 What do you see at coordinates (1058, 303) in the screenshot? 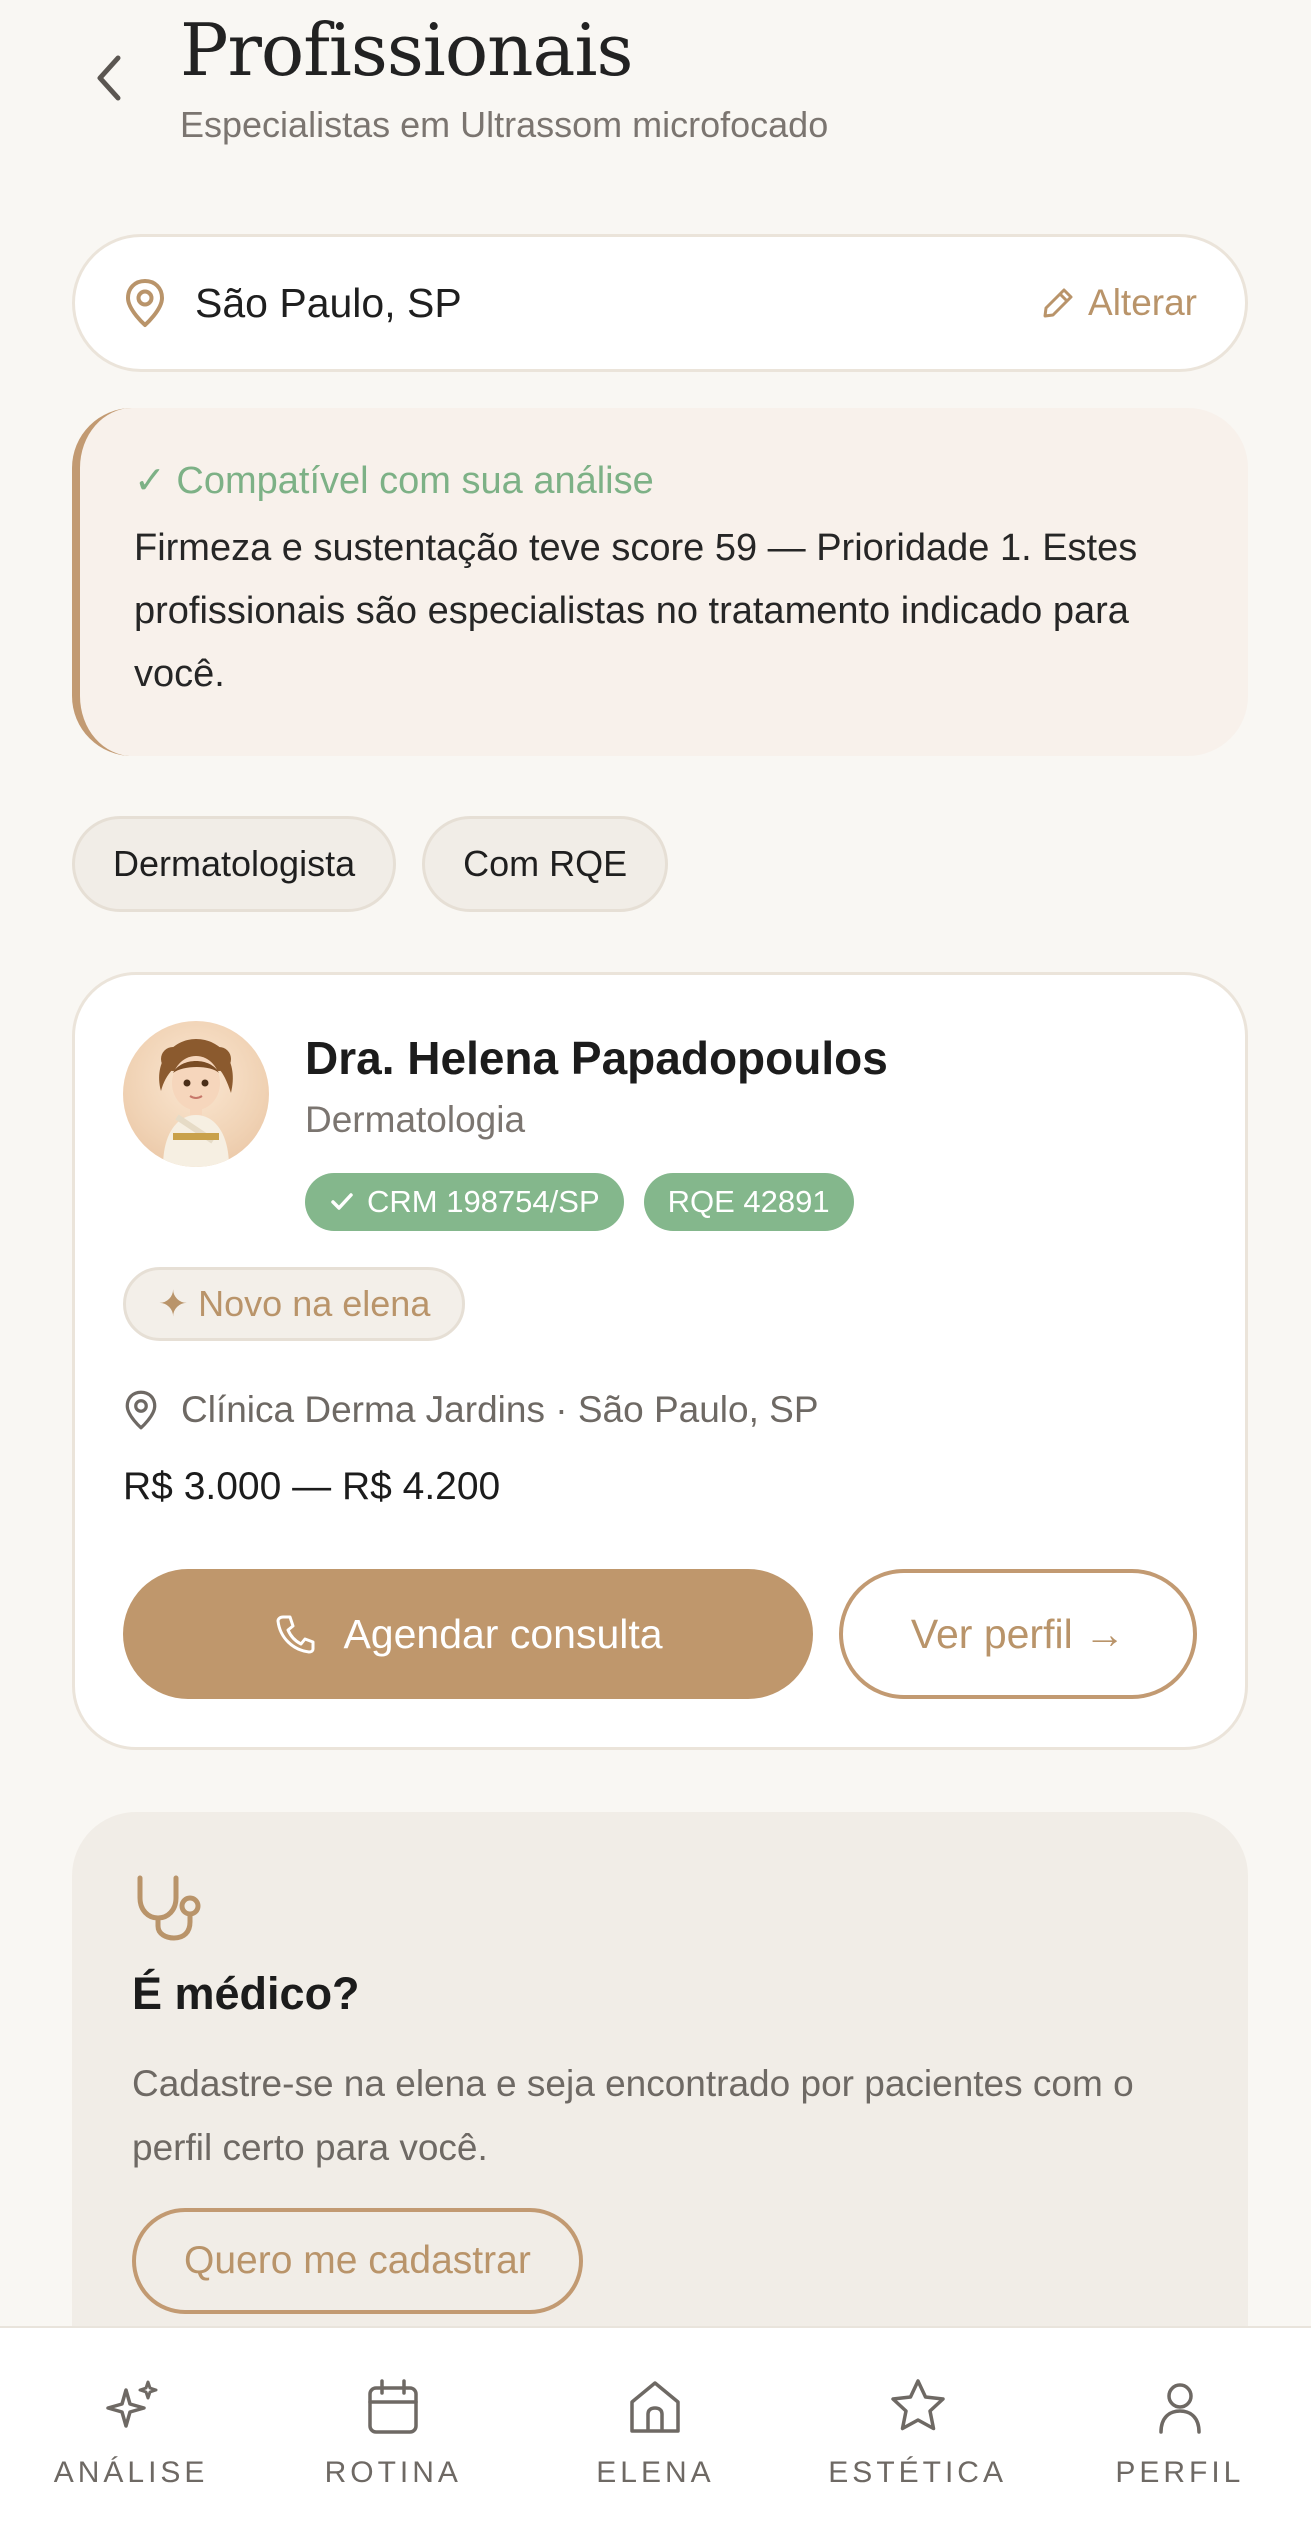
I see `pencil-icon` at bounding box center [1058, 303].